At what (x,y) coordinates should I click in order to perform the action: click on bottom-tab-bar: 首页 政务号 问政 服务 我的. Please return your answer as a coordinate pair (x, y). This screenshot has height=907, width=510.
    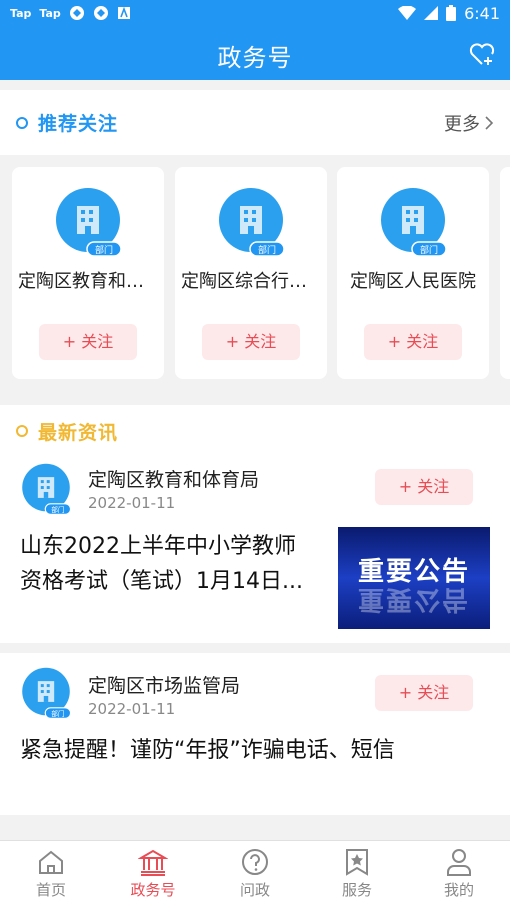
    Looking at the image, I should click on (255, 873).